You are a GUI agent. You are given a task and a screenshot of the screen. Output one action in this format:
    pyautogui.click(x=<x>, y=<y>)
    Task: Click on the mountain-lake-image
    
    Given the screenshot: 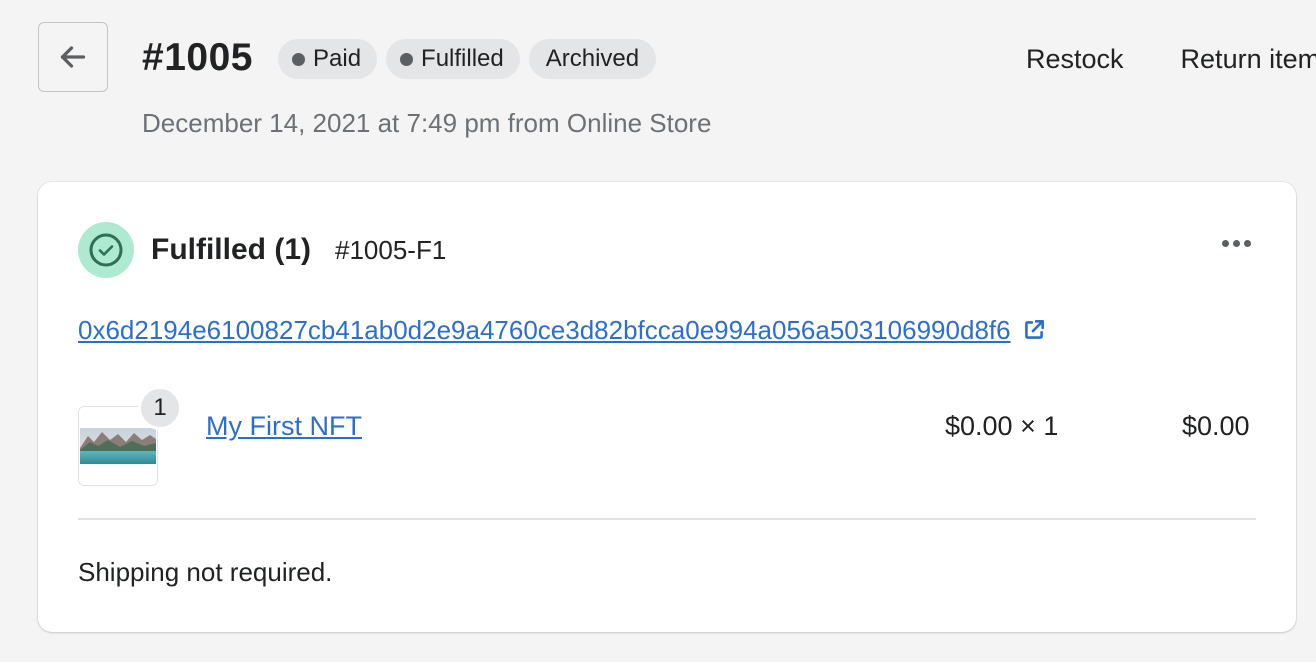 What is the action you would take?
    pyautogui.click(x=118, y=446)
    